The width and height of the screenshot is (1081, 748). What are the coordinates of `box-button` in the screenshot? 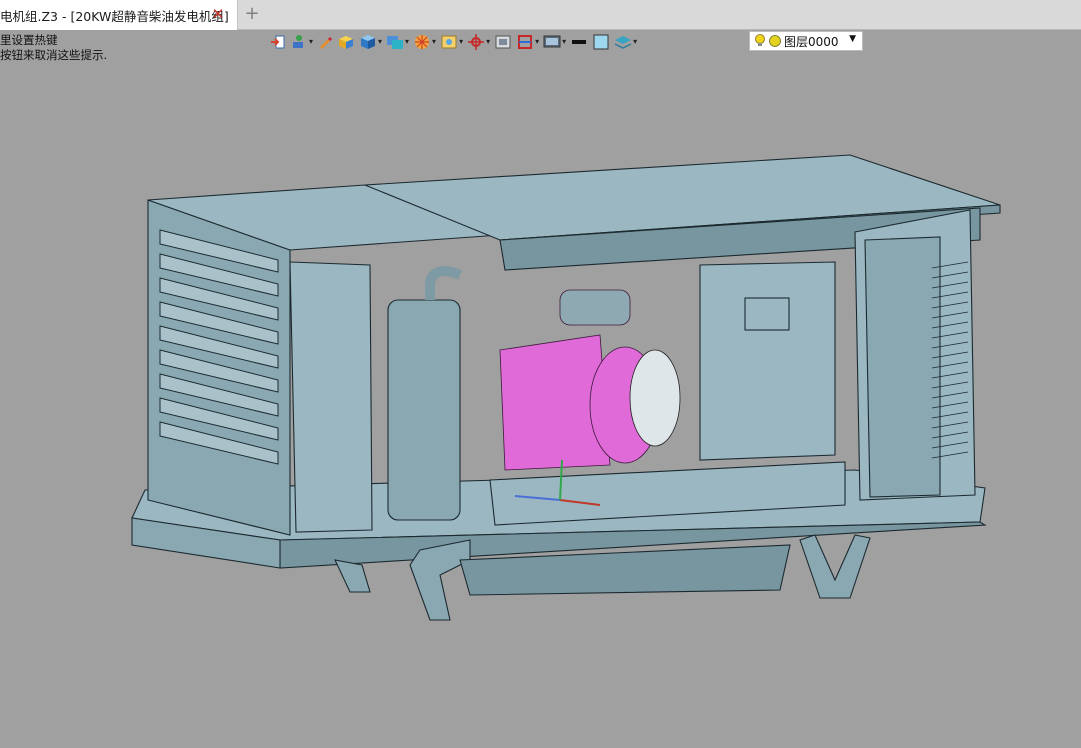 It's located at (346, 42).